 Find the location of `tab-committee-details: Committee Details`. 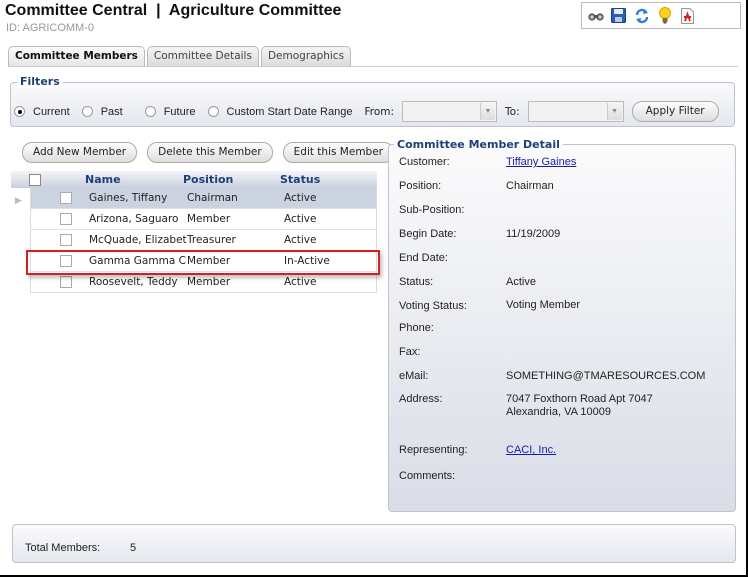

tab-committee-details: Committee Details is located at coordinates (202, 56).